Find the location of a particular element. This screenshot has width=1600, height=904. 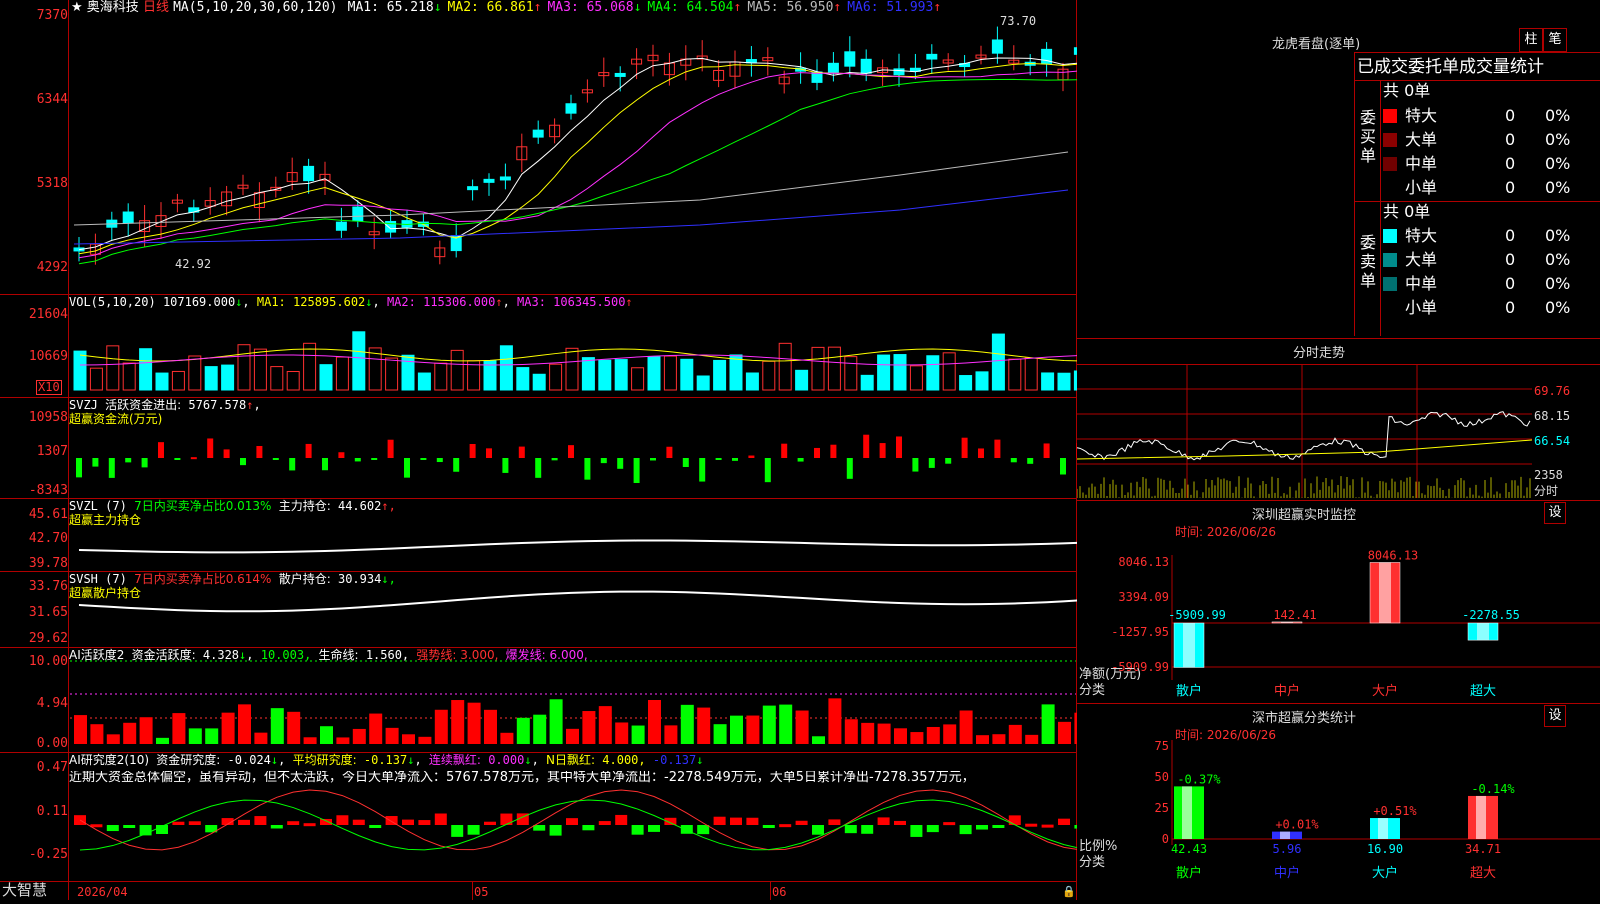

monitor-axis-label: 8046.13 is located at coordinates (1143, 562).